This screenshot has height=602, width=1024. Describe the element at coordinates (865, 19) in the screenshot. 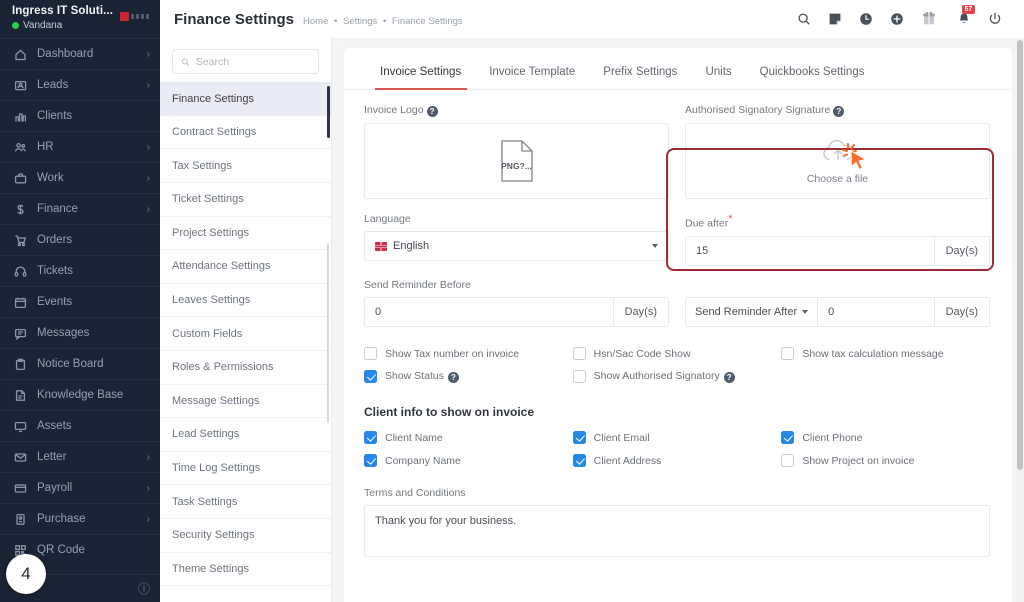

I see `clock-icon` at that location.